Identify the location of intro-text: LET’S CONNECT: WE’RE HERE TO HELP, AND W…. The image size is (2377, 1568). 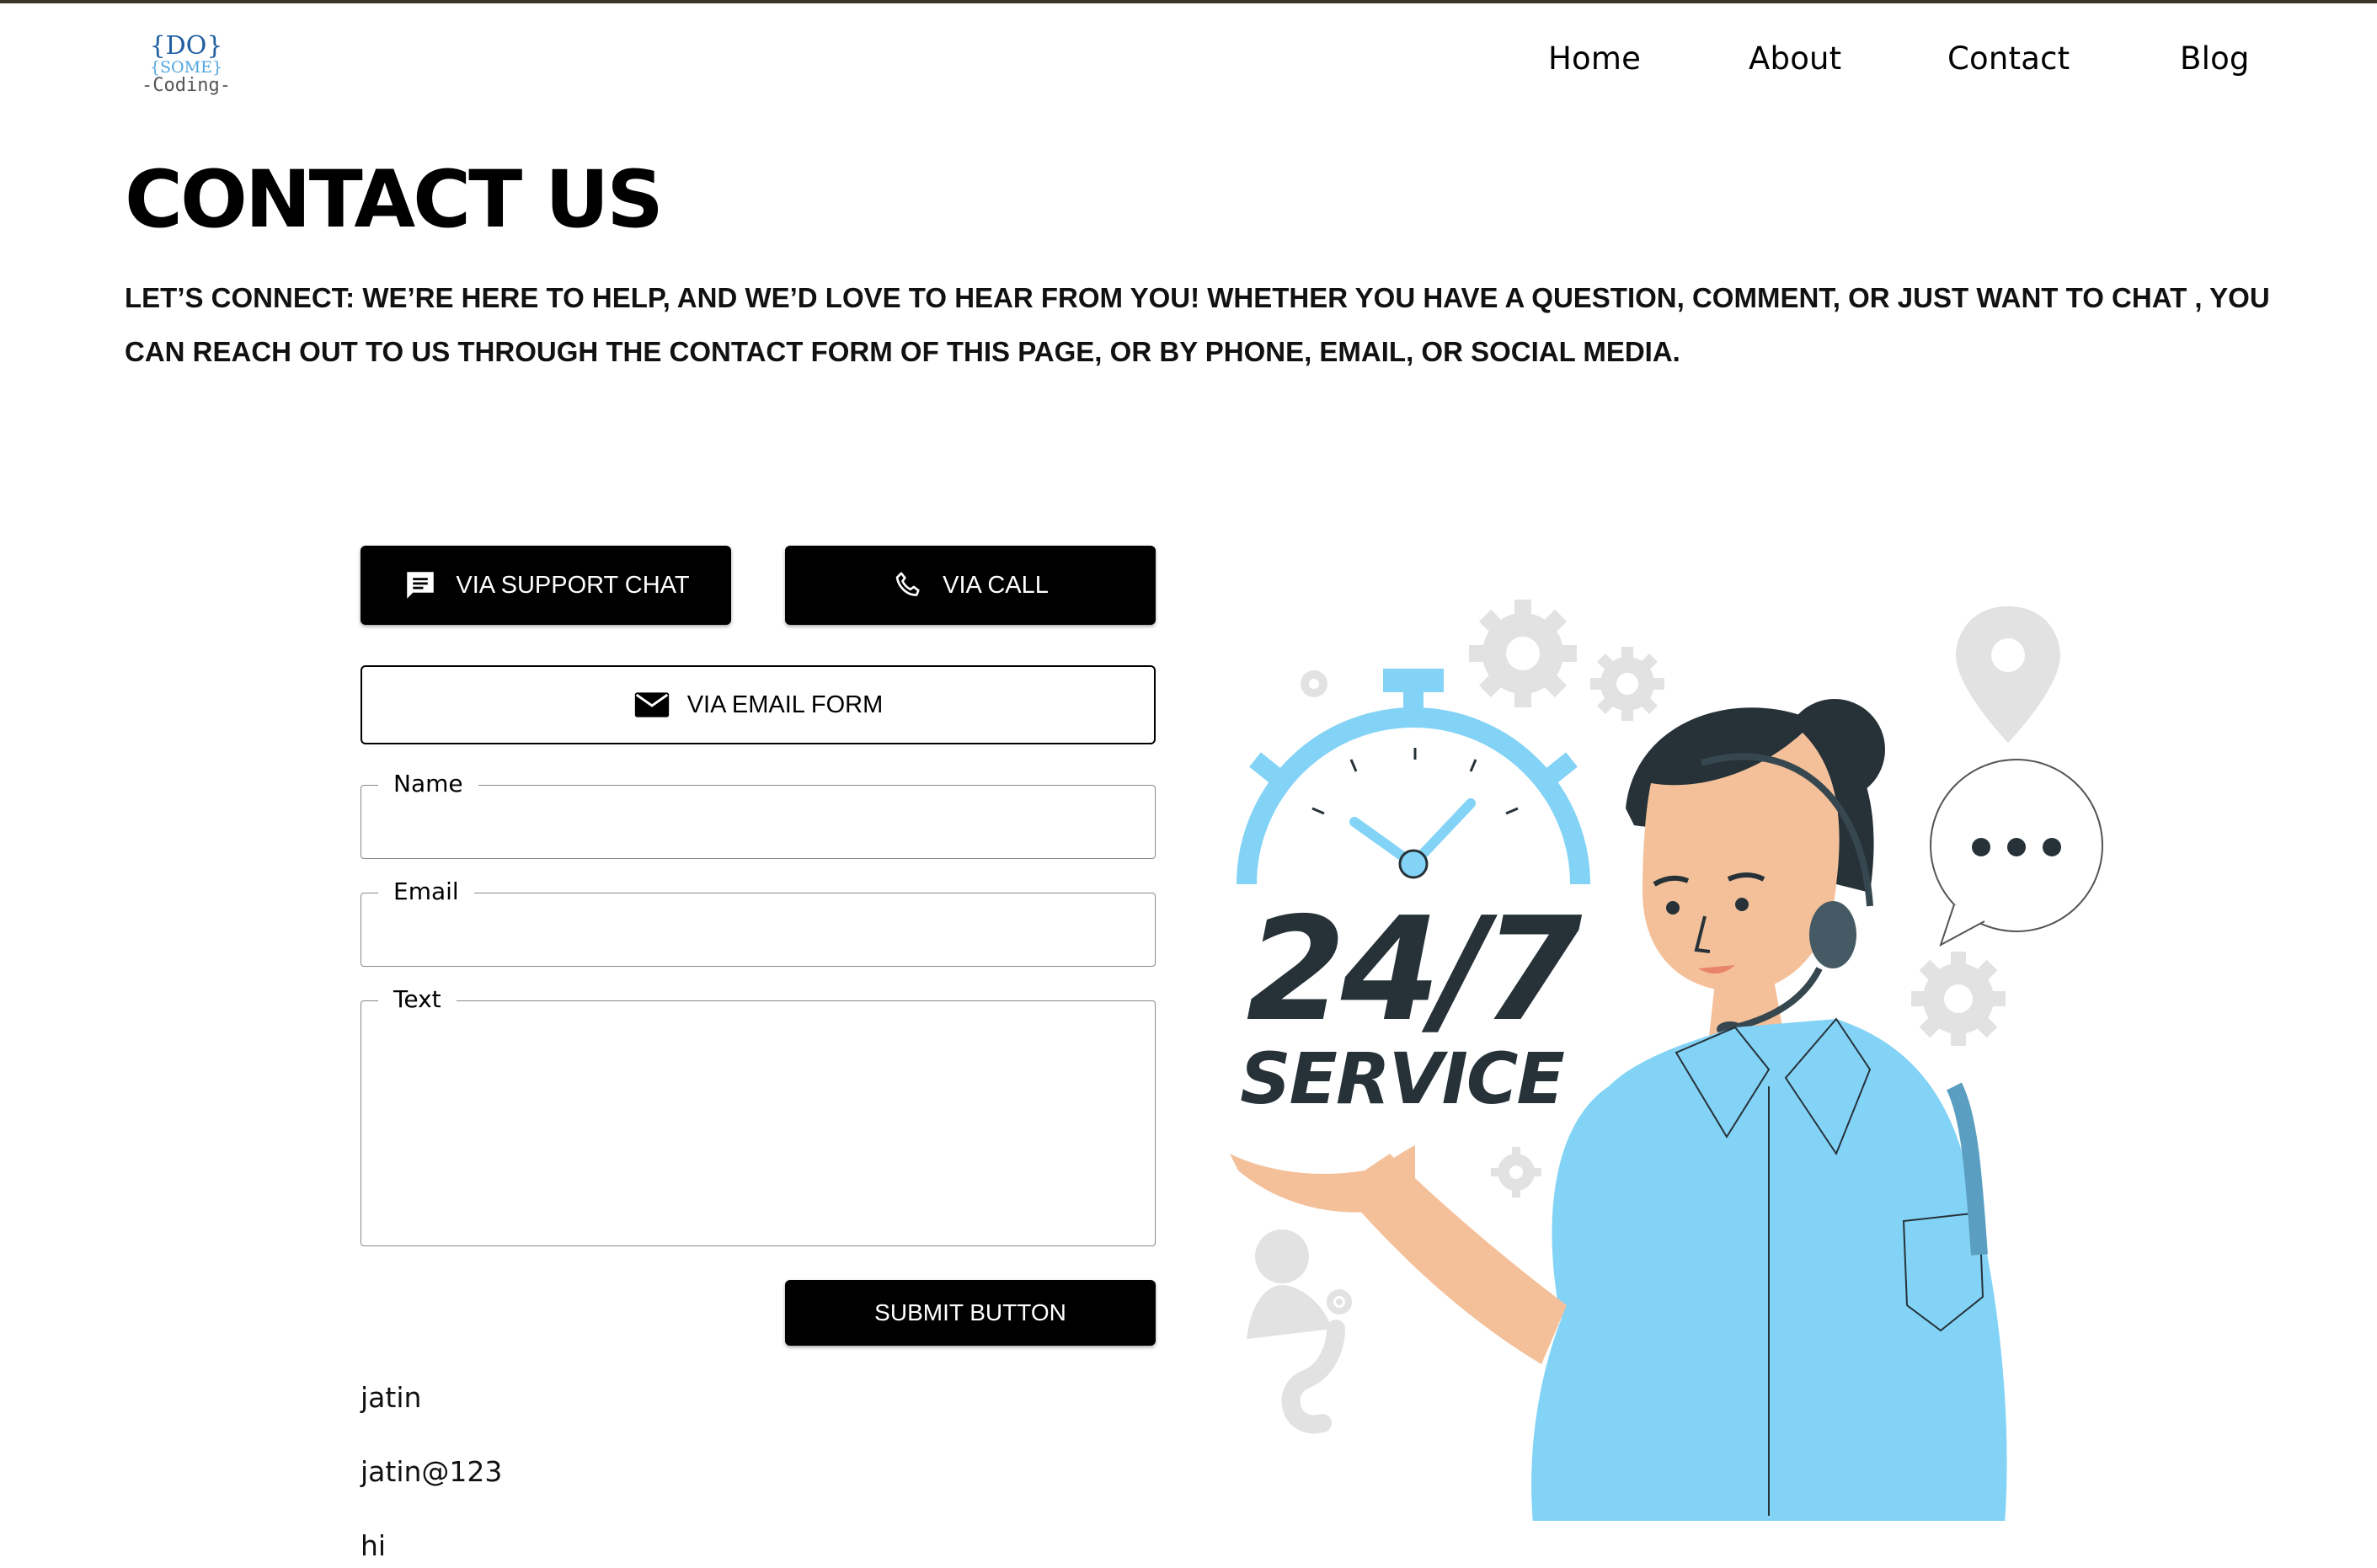
(1197, 324).